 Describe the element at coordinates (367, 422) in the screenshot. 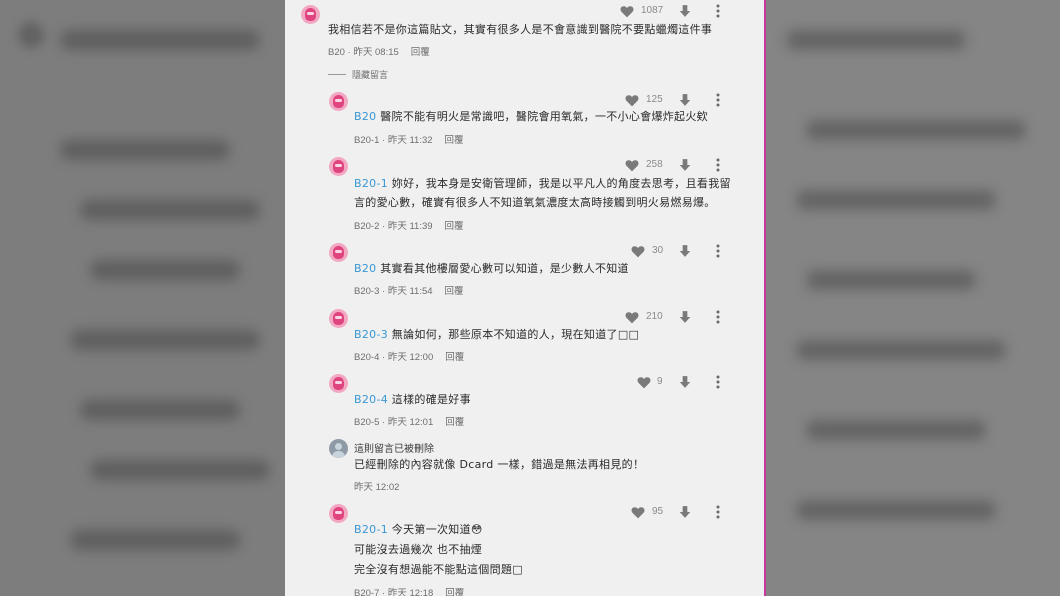

I see `floor-number: B20-5` at that location.